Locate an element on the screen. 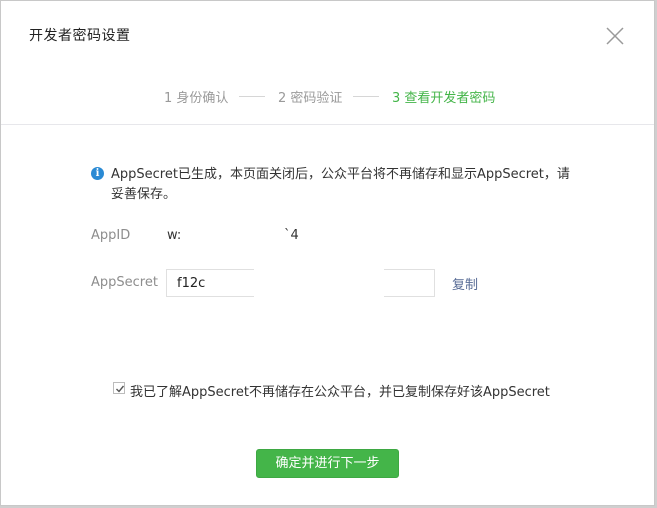 The height and width of the screenshot is (508, 657). step-indicator: 1 身份确认 2 密码验证 3 查看开发者密码 is located at coordinates (327, 96).